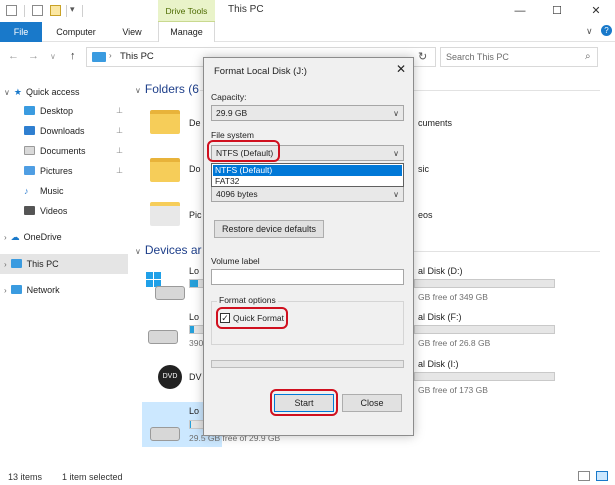 The image size is (615, 485). Describe the element at coordinates (422, 56) in the screenshot. I see `refresh-icon: ↻` at that location.